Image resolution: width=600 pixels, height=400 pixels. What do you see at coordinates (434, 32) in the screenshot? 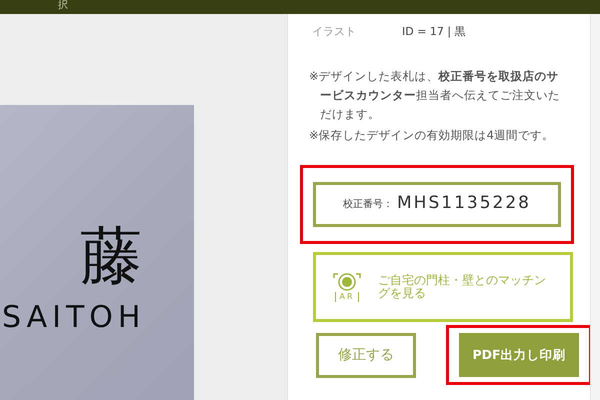
I see `detail-value: ID = 17 | 黒` at bounding box center [434, 32].